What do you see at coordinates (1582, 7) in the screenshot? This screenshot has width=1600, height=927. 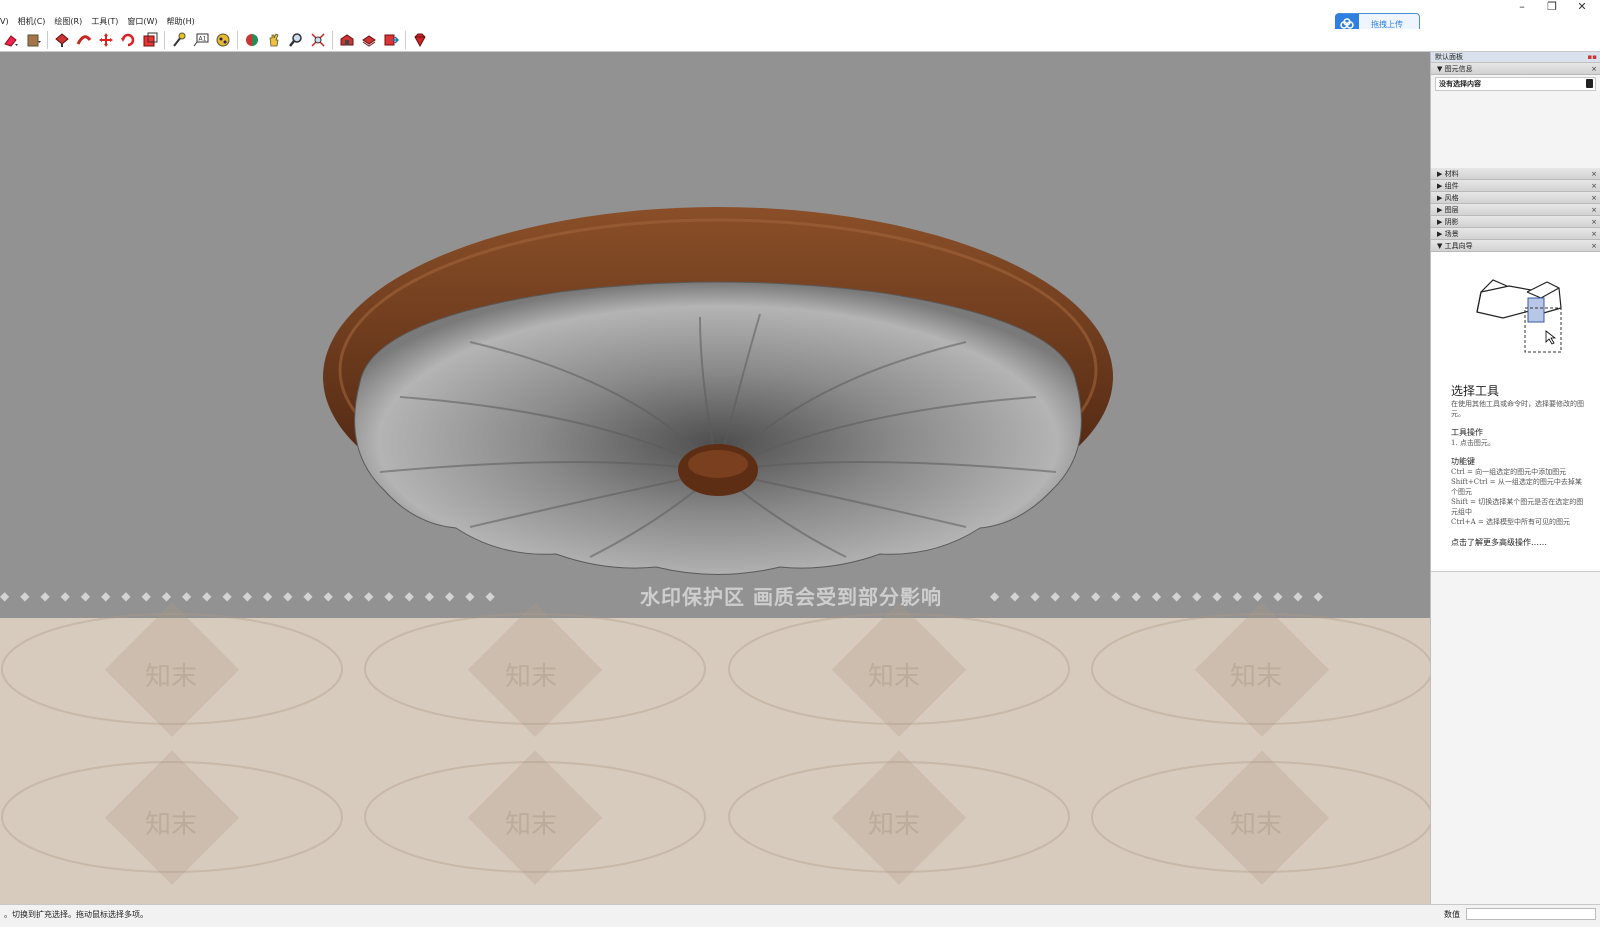 I see `close-button: ✕` at bounding box center [1582, 7].